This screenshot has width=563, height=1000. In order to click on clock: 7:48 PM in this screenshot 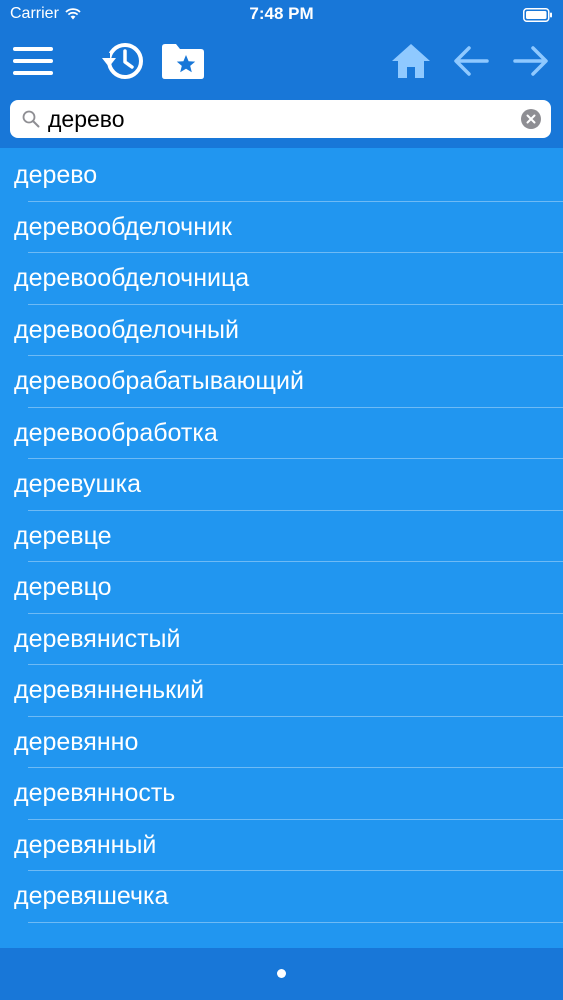, I will do `click(281, 13)`.